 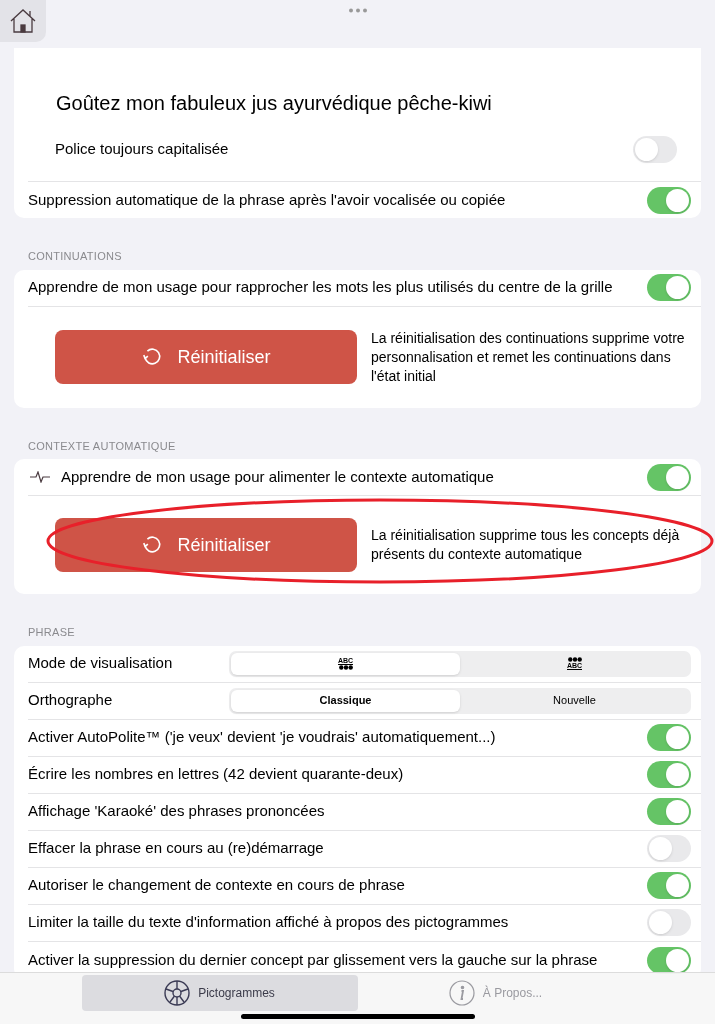 What do you see at coordinates (71, 700) in the screenshot?
I see `setting-label: Orthographe` at bounding box center [71, 700].